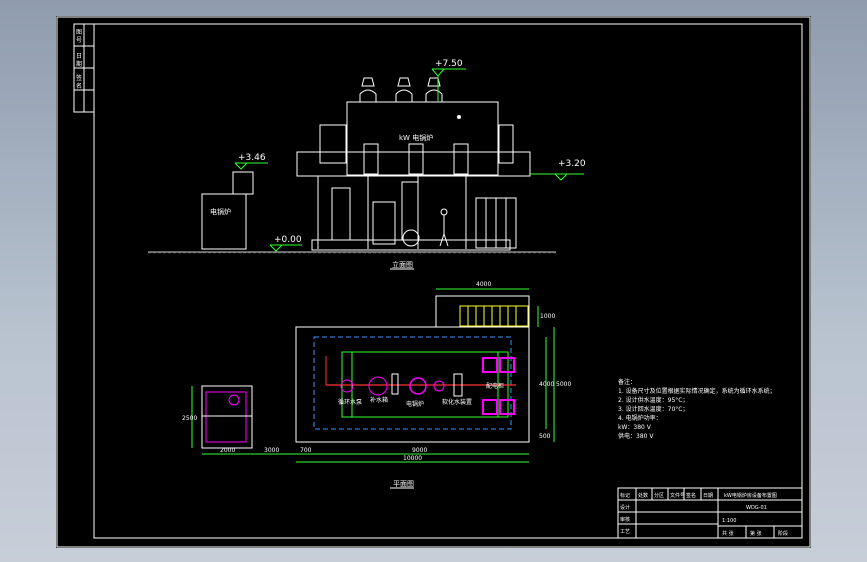 The height and width of the screenshot is (562, 867). Describe the element at coordinates (625, 507) in the screenshot. I see `tb-row-0: 设计` at that location.